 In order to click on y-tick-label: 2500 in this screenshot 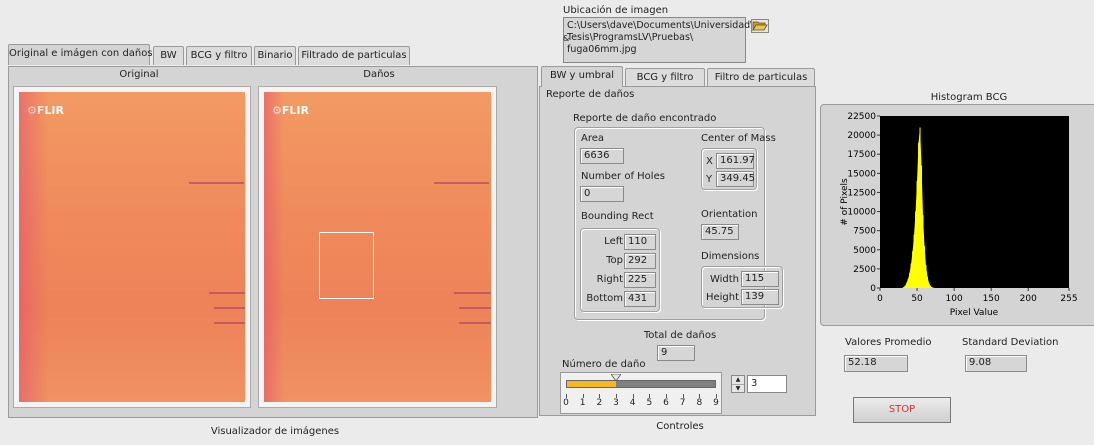, I will do `click(864, 270)`.